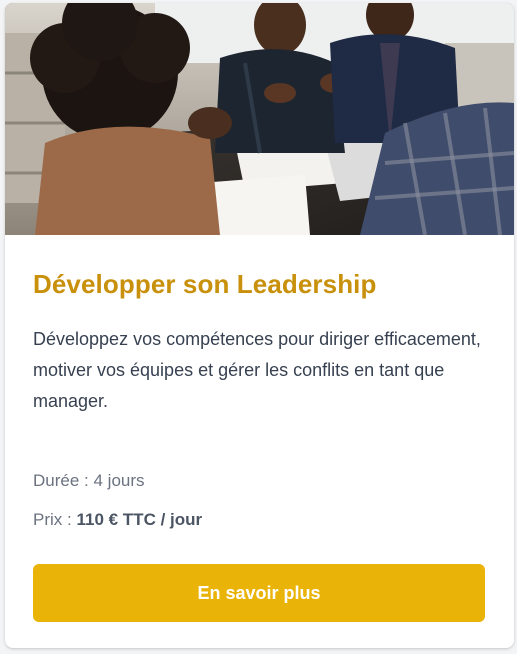 The image size is (517, 654). I want to click on course-duration: Durée : 4 jours, so click(89, 481).